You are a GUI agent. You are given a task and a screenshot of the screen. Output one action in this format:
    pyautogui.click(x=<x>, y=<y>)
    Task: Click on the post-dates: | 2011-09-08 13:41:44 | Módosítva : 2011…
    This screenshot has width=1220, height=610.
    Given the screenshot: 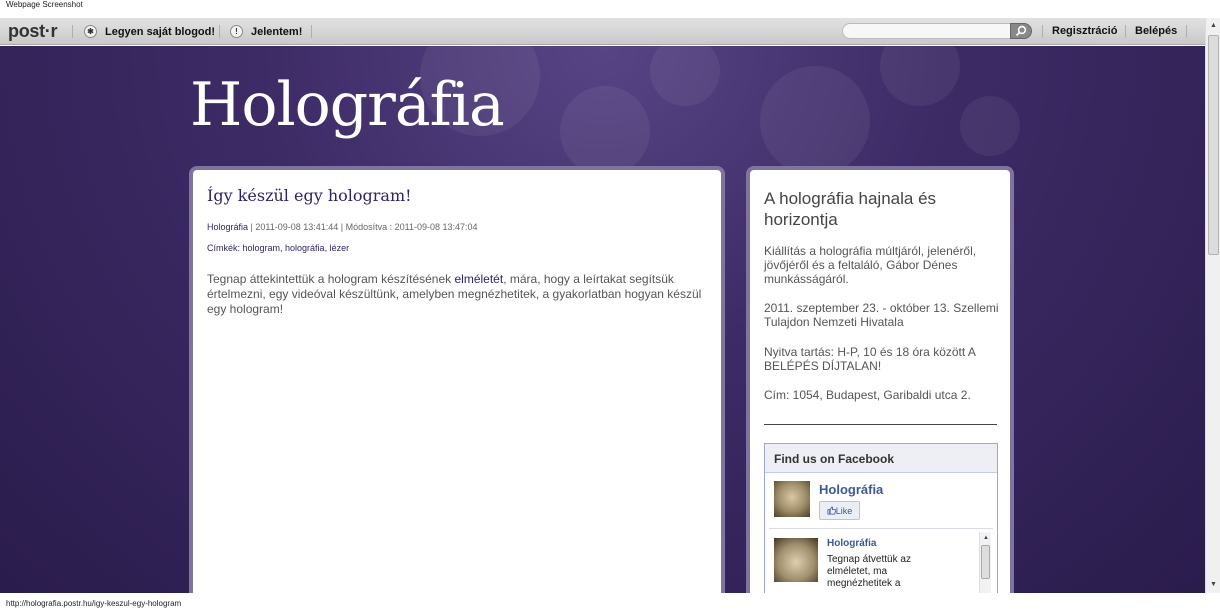 What is the action you would take?
    pyautogui.click(x=363, y=227)
    